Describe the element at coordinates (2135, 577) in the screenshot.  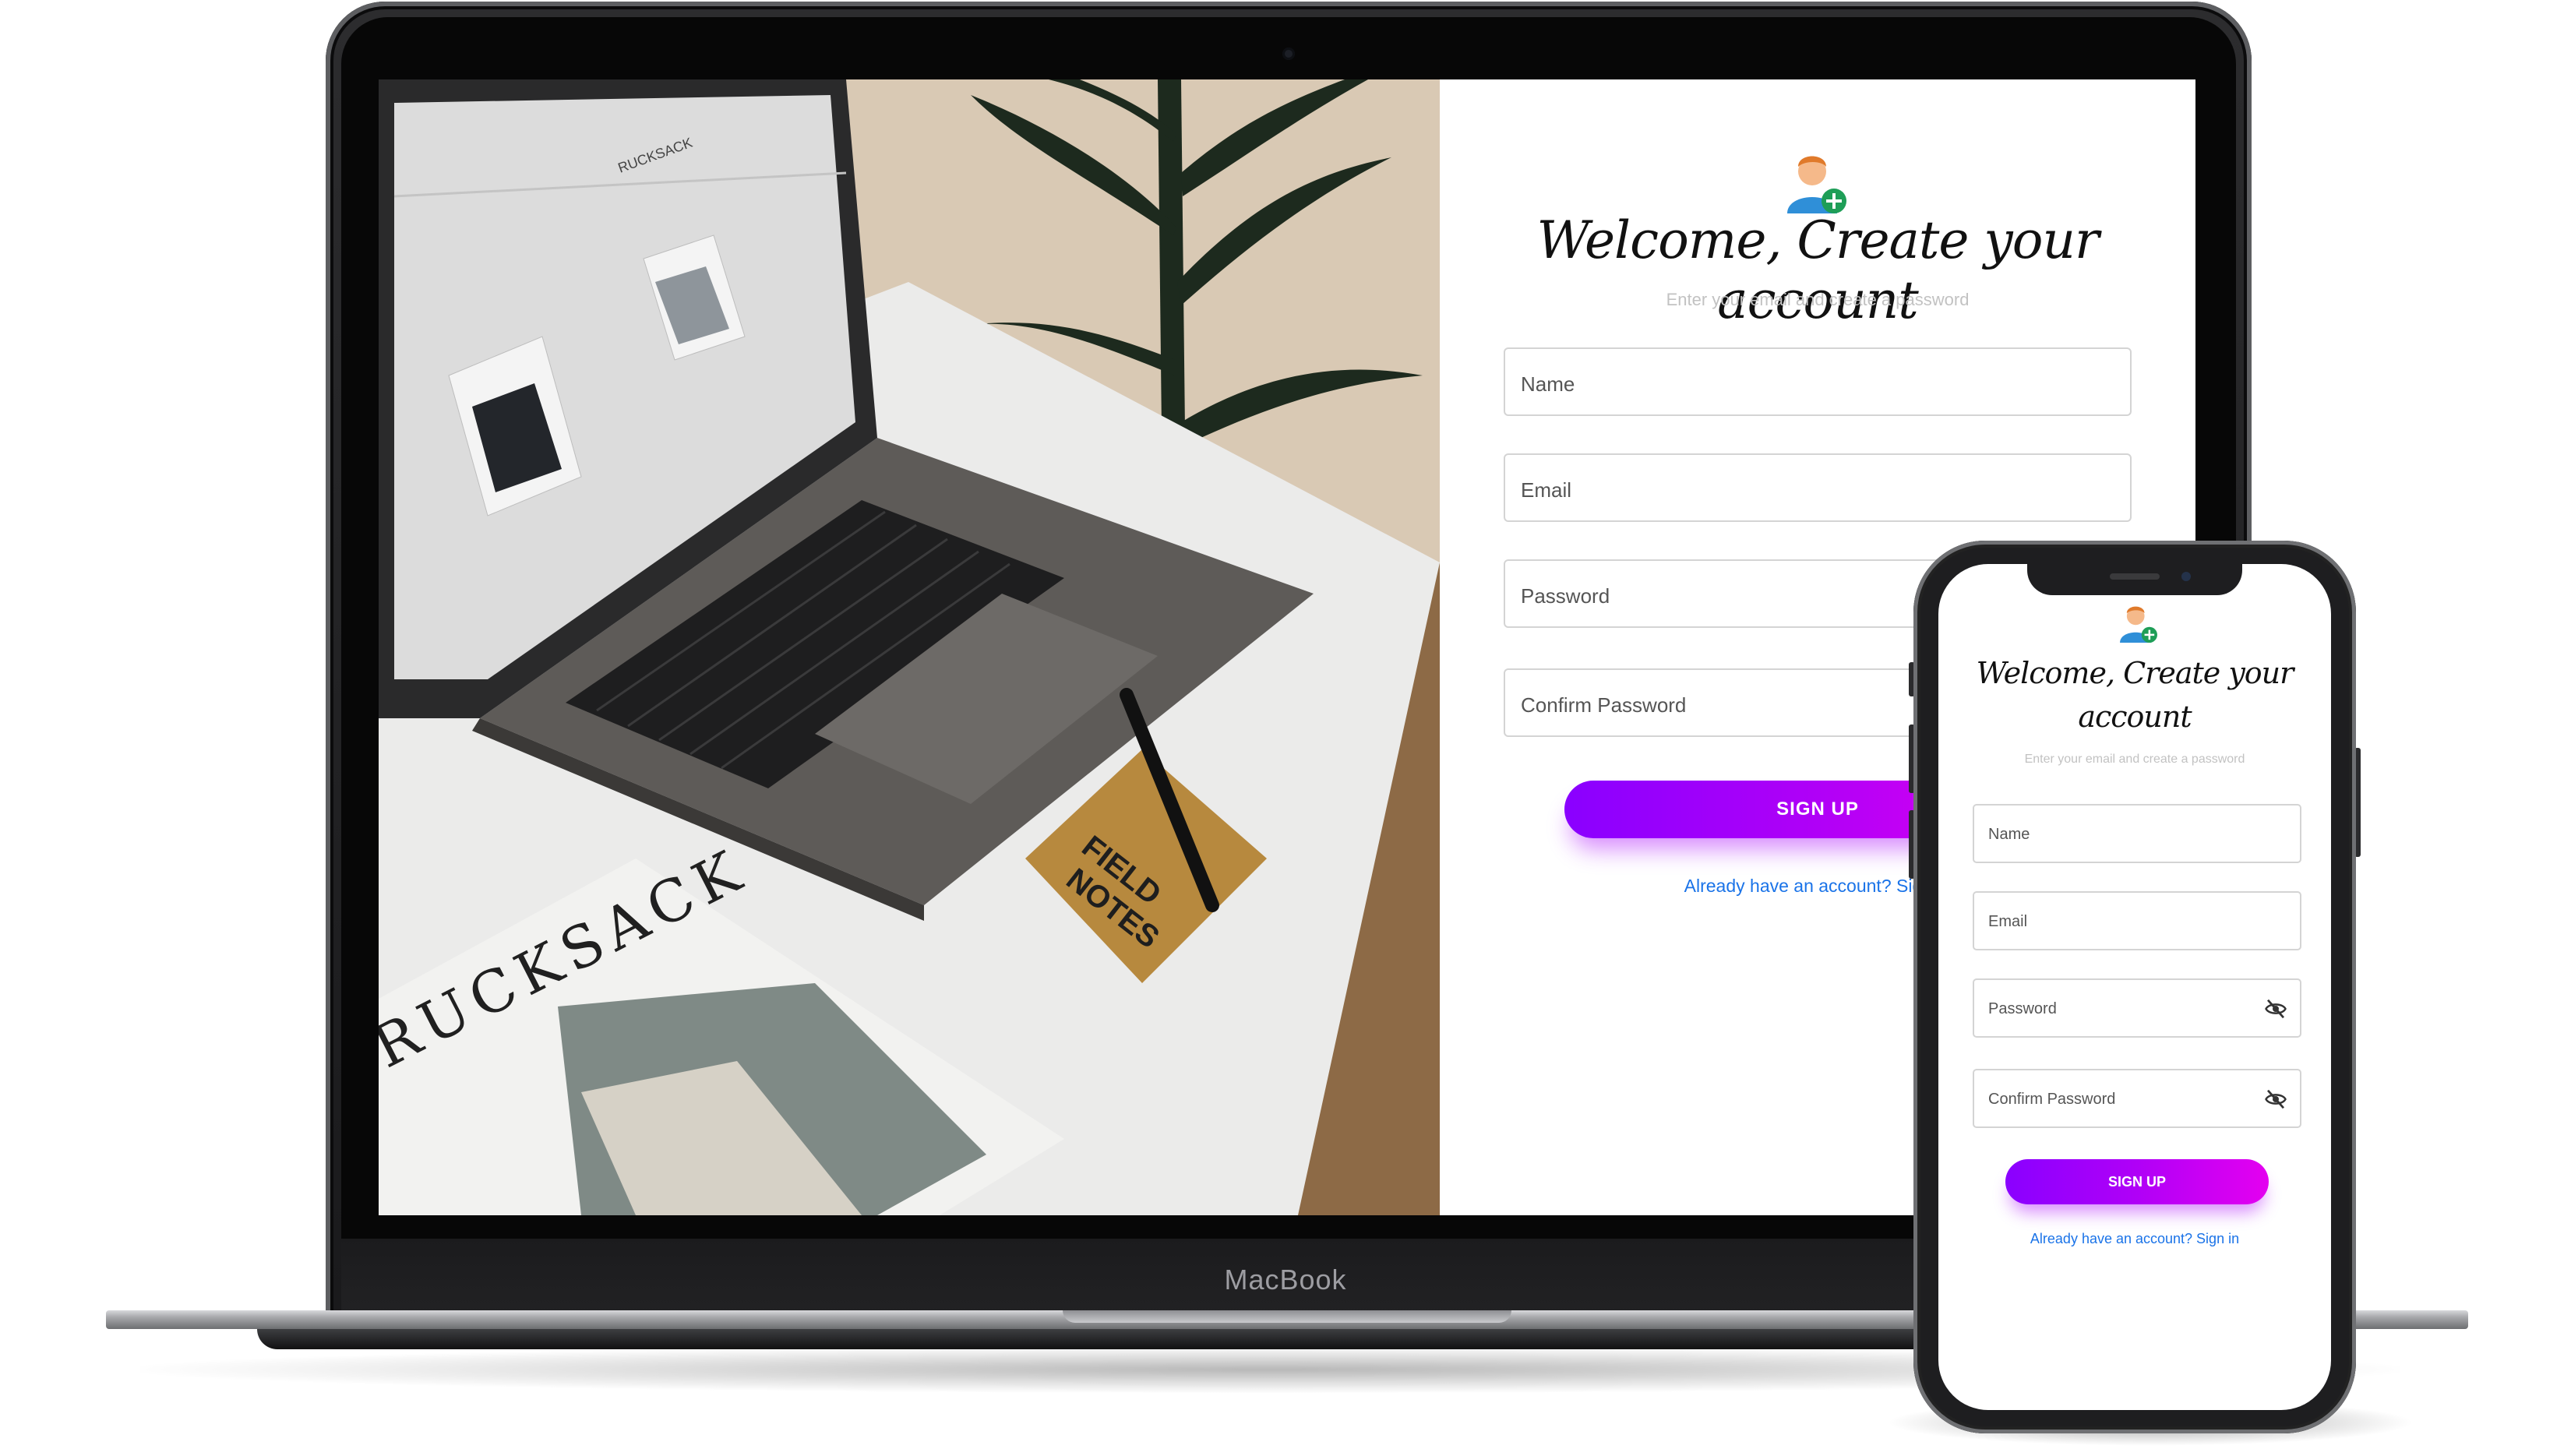
I see `phone-speaker` at that location.